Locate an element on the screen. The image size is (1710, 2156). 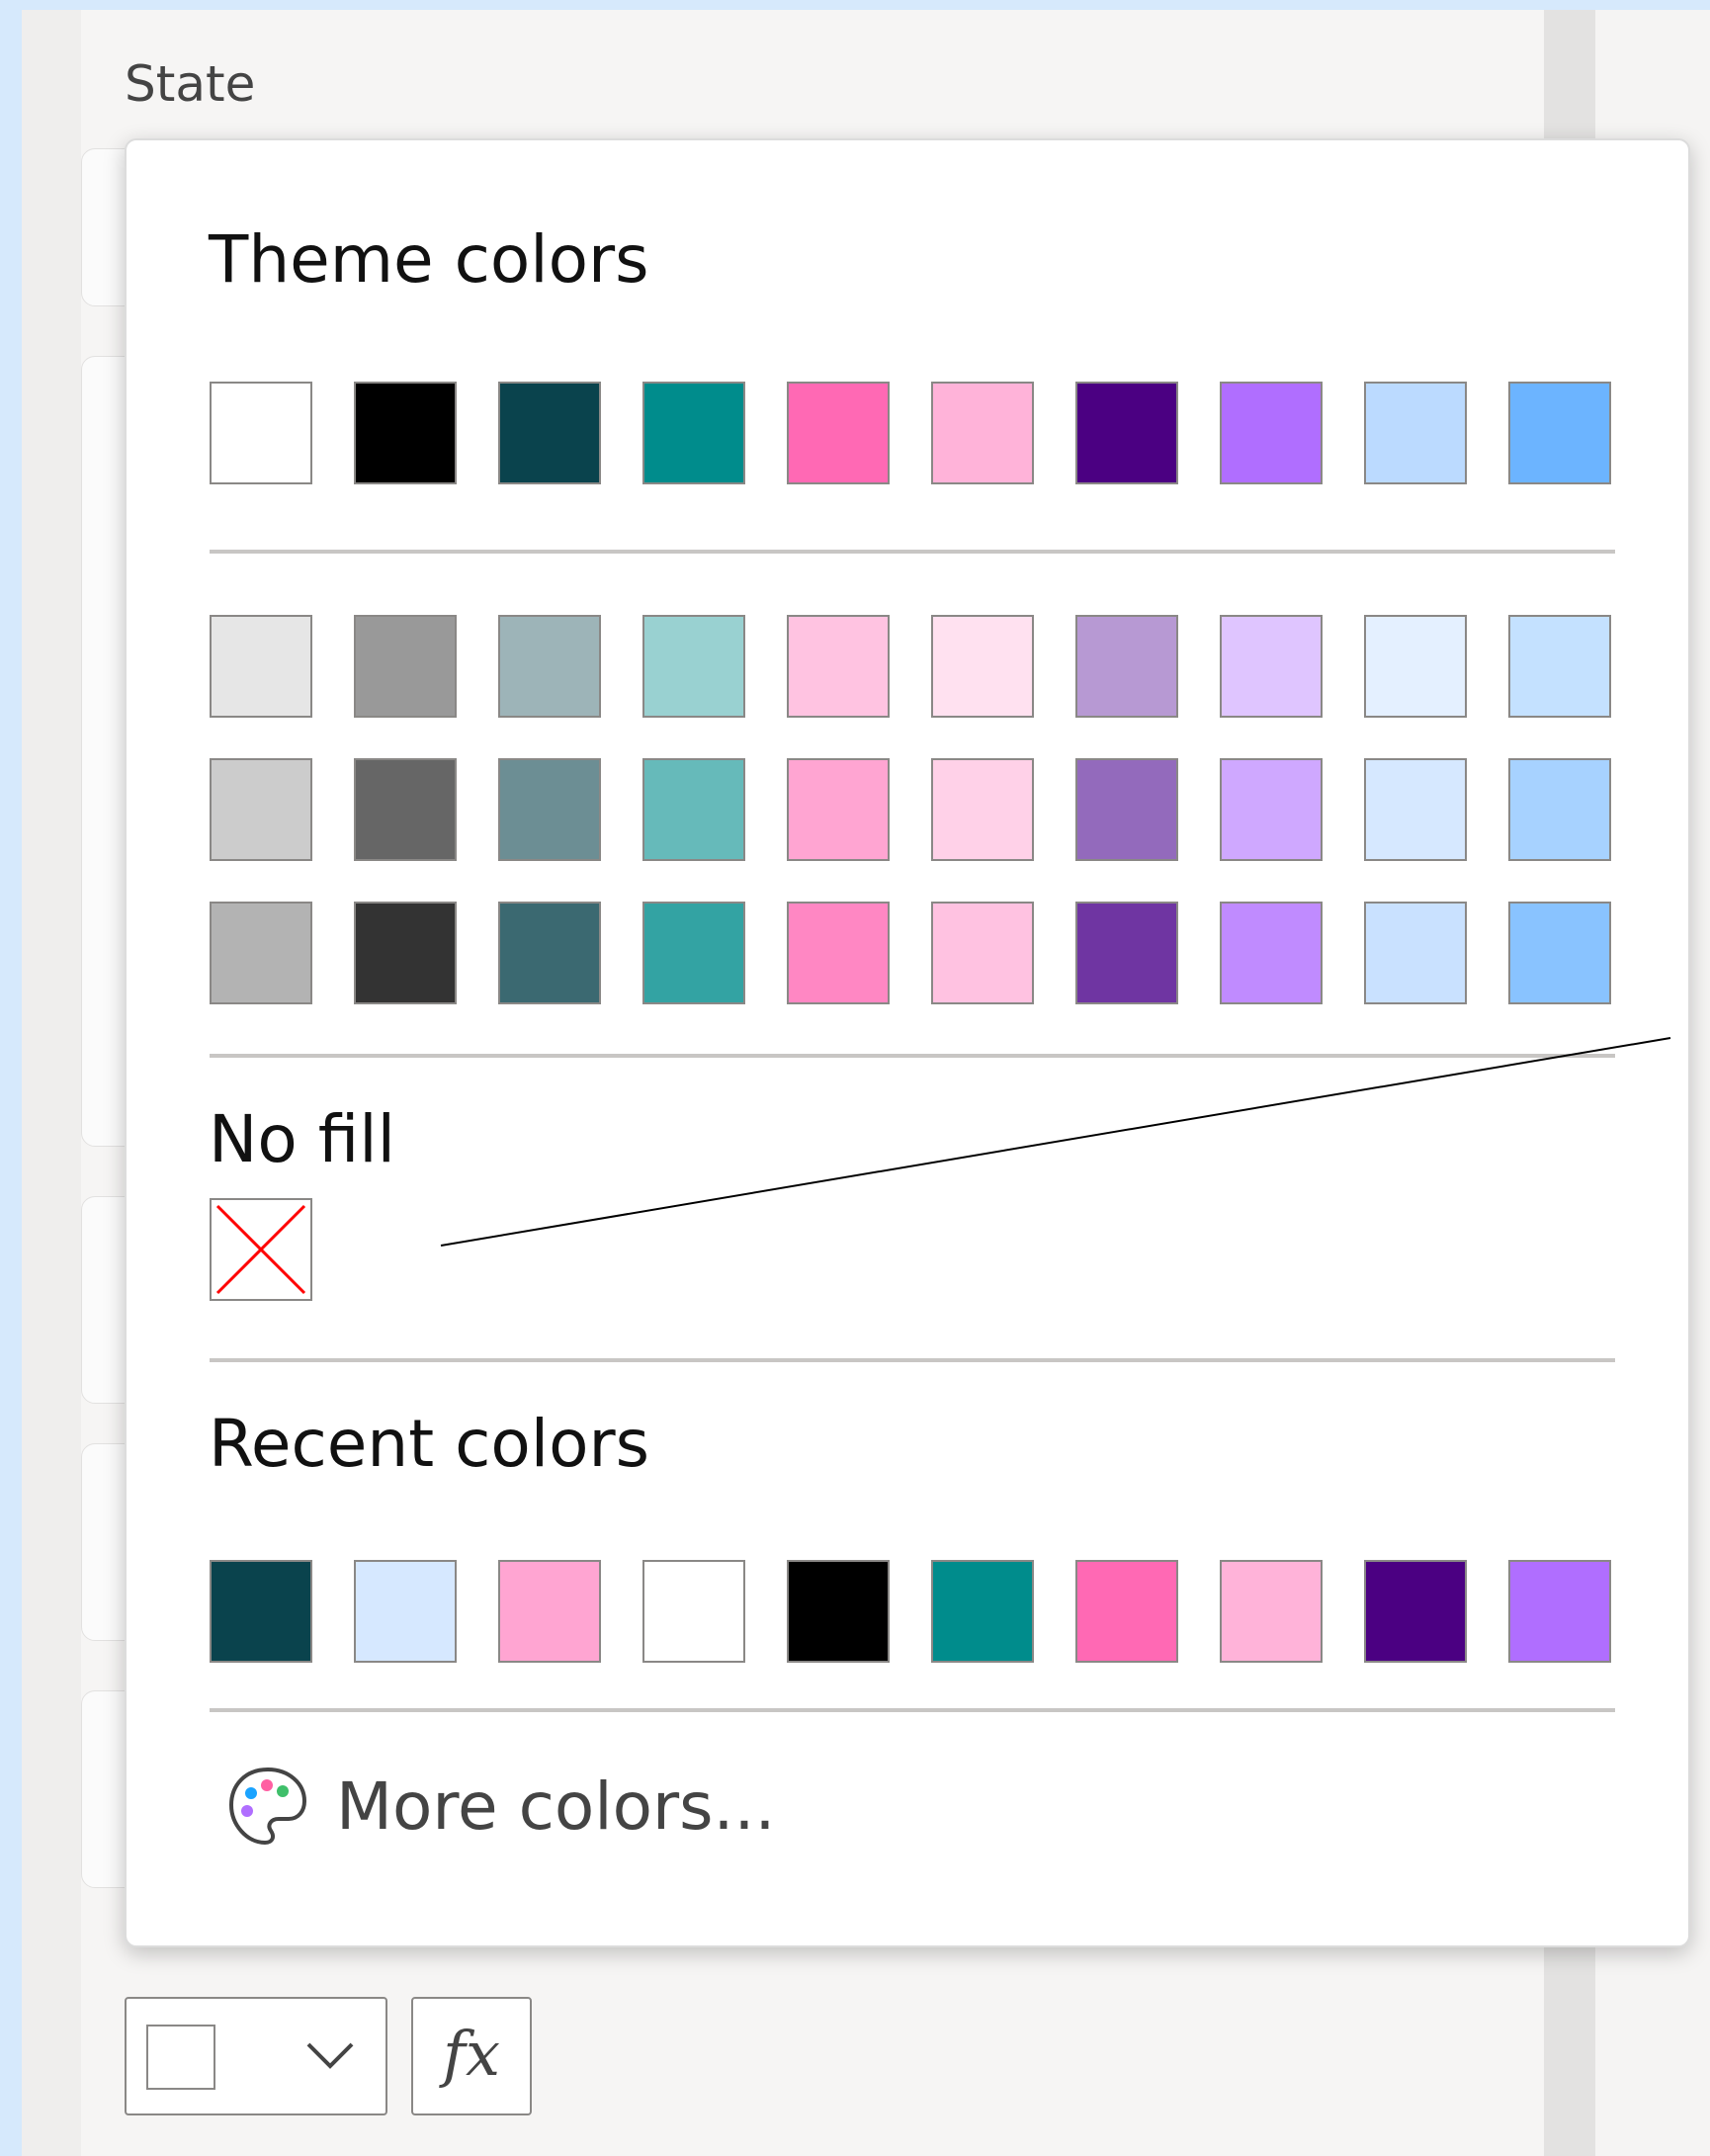
current-color-swatch is located at coordinates (181, 2057).